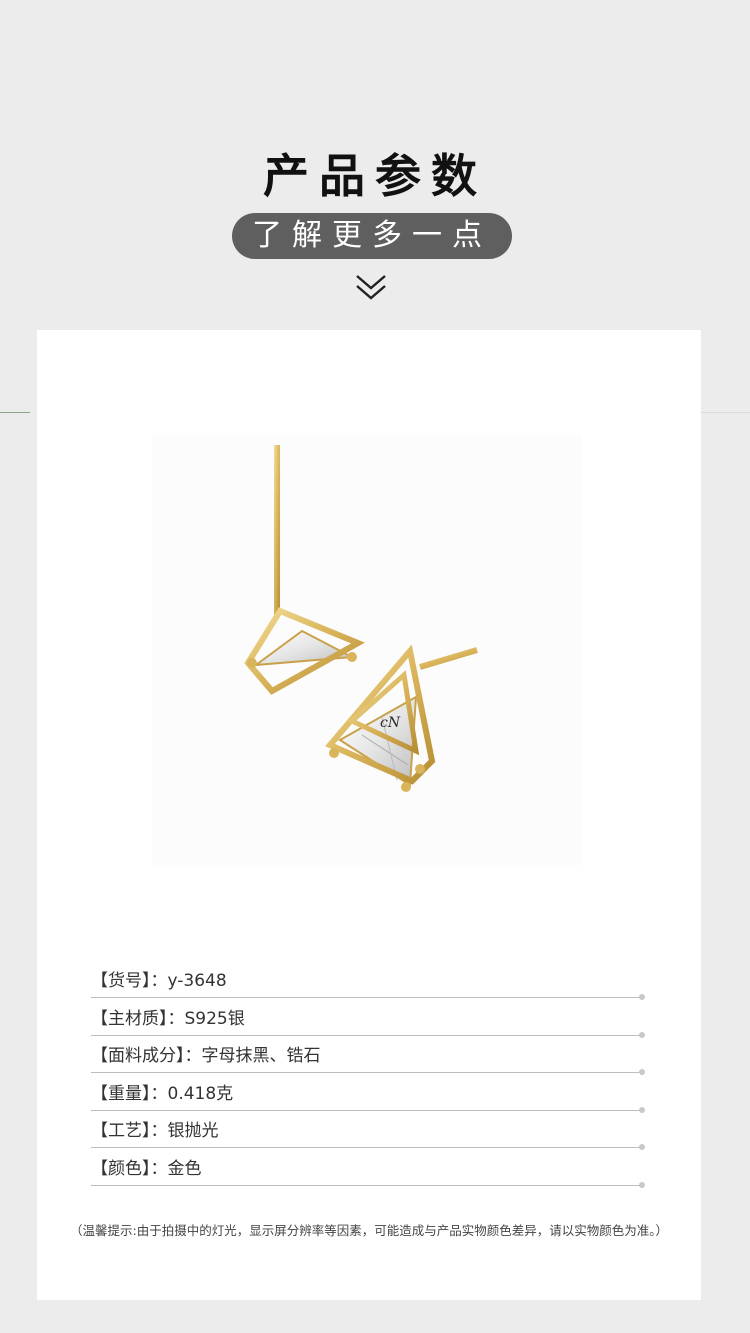 The height and width of the screenshot is (1333, 750). I want to click on page-title: 产品参数, so click(375, 176).